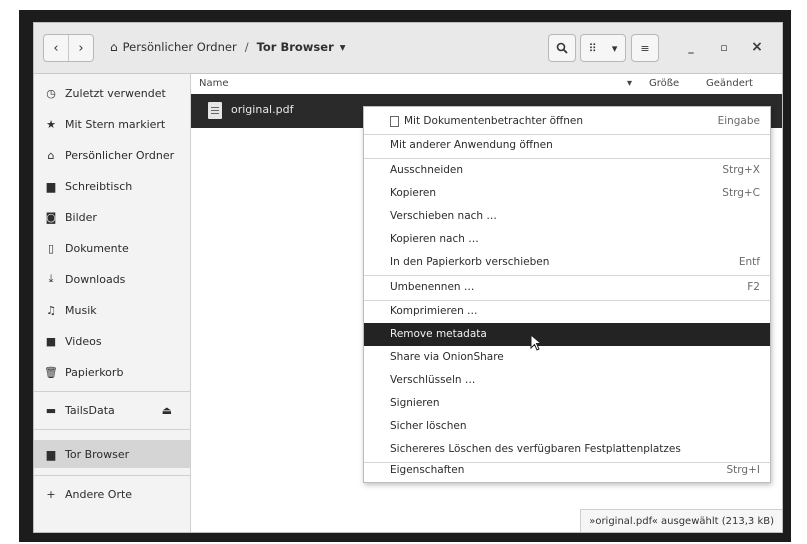 Image resolution: width=807 pixels, height=544 pixels. I want to click on home-icon: ⌂, so click(51, 155).